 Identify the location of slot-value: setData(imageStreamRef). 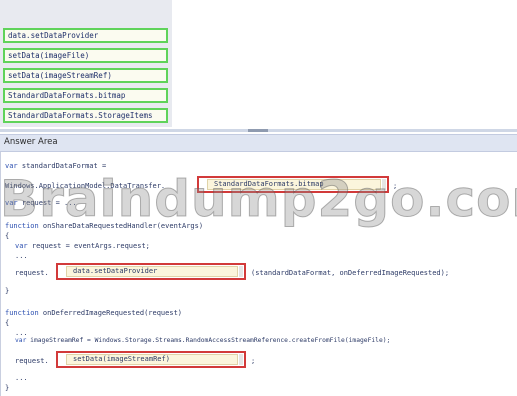
(152, 359).